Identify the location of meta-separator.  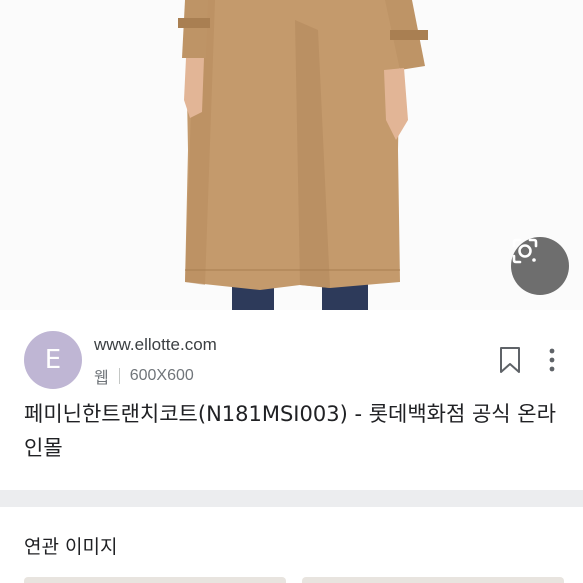
(119, 376).